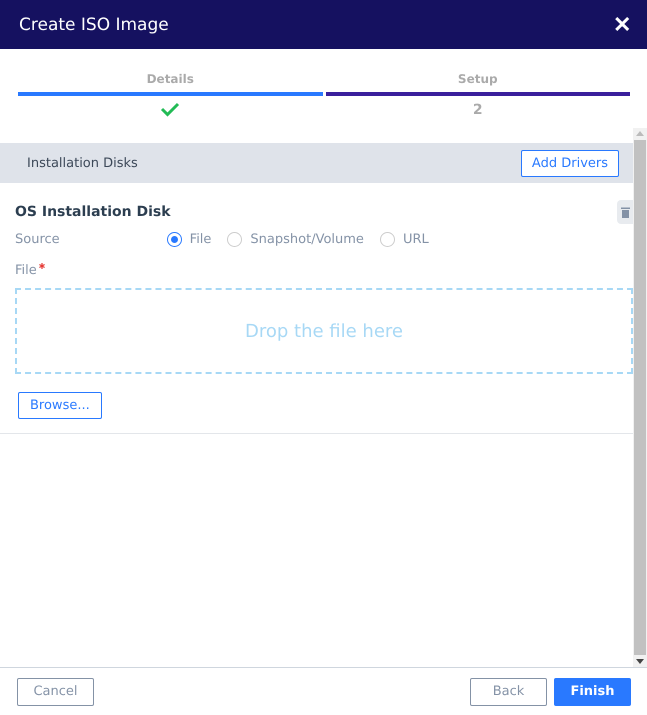 The height and width of the screenshot is (715, 647). What do you see at coordinates (295, 239) in the screenshot?
I see `source-radio: Snapshot/Volume` at bounding box center [295, 239].